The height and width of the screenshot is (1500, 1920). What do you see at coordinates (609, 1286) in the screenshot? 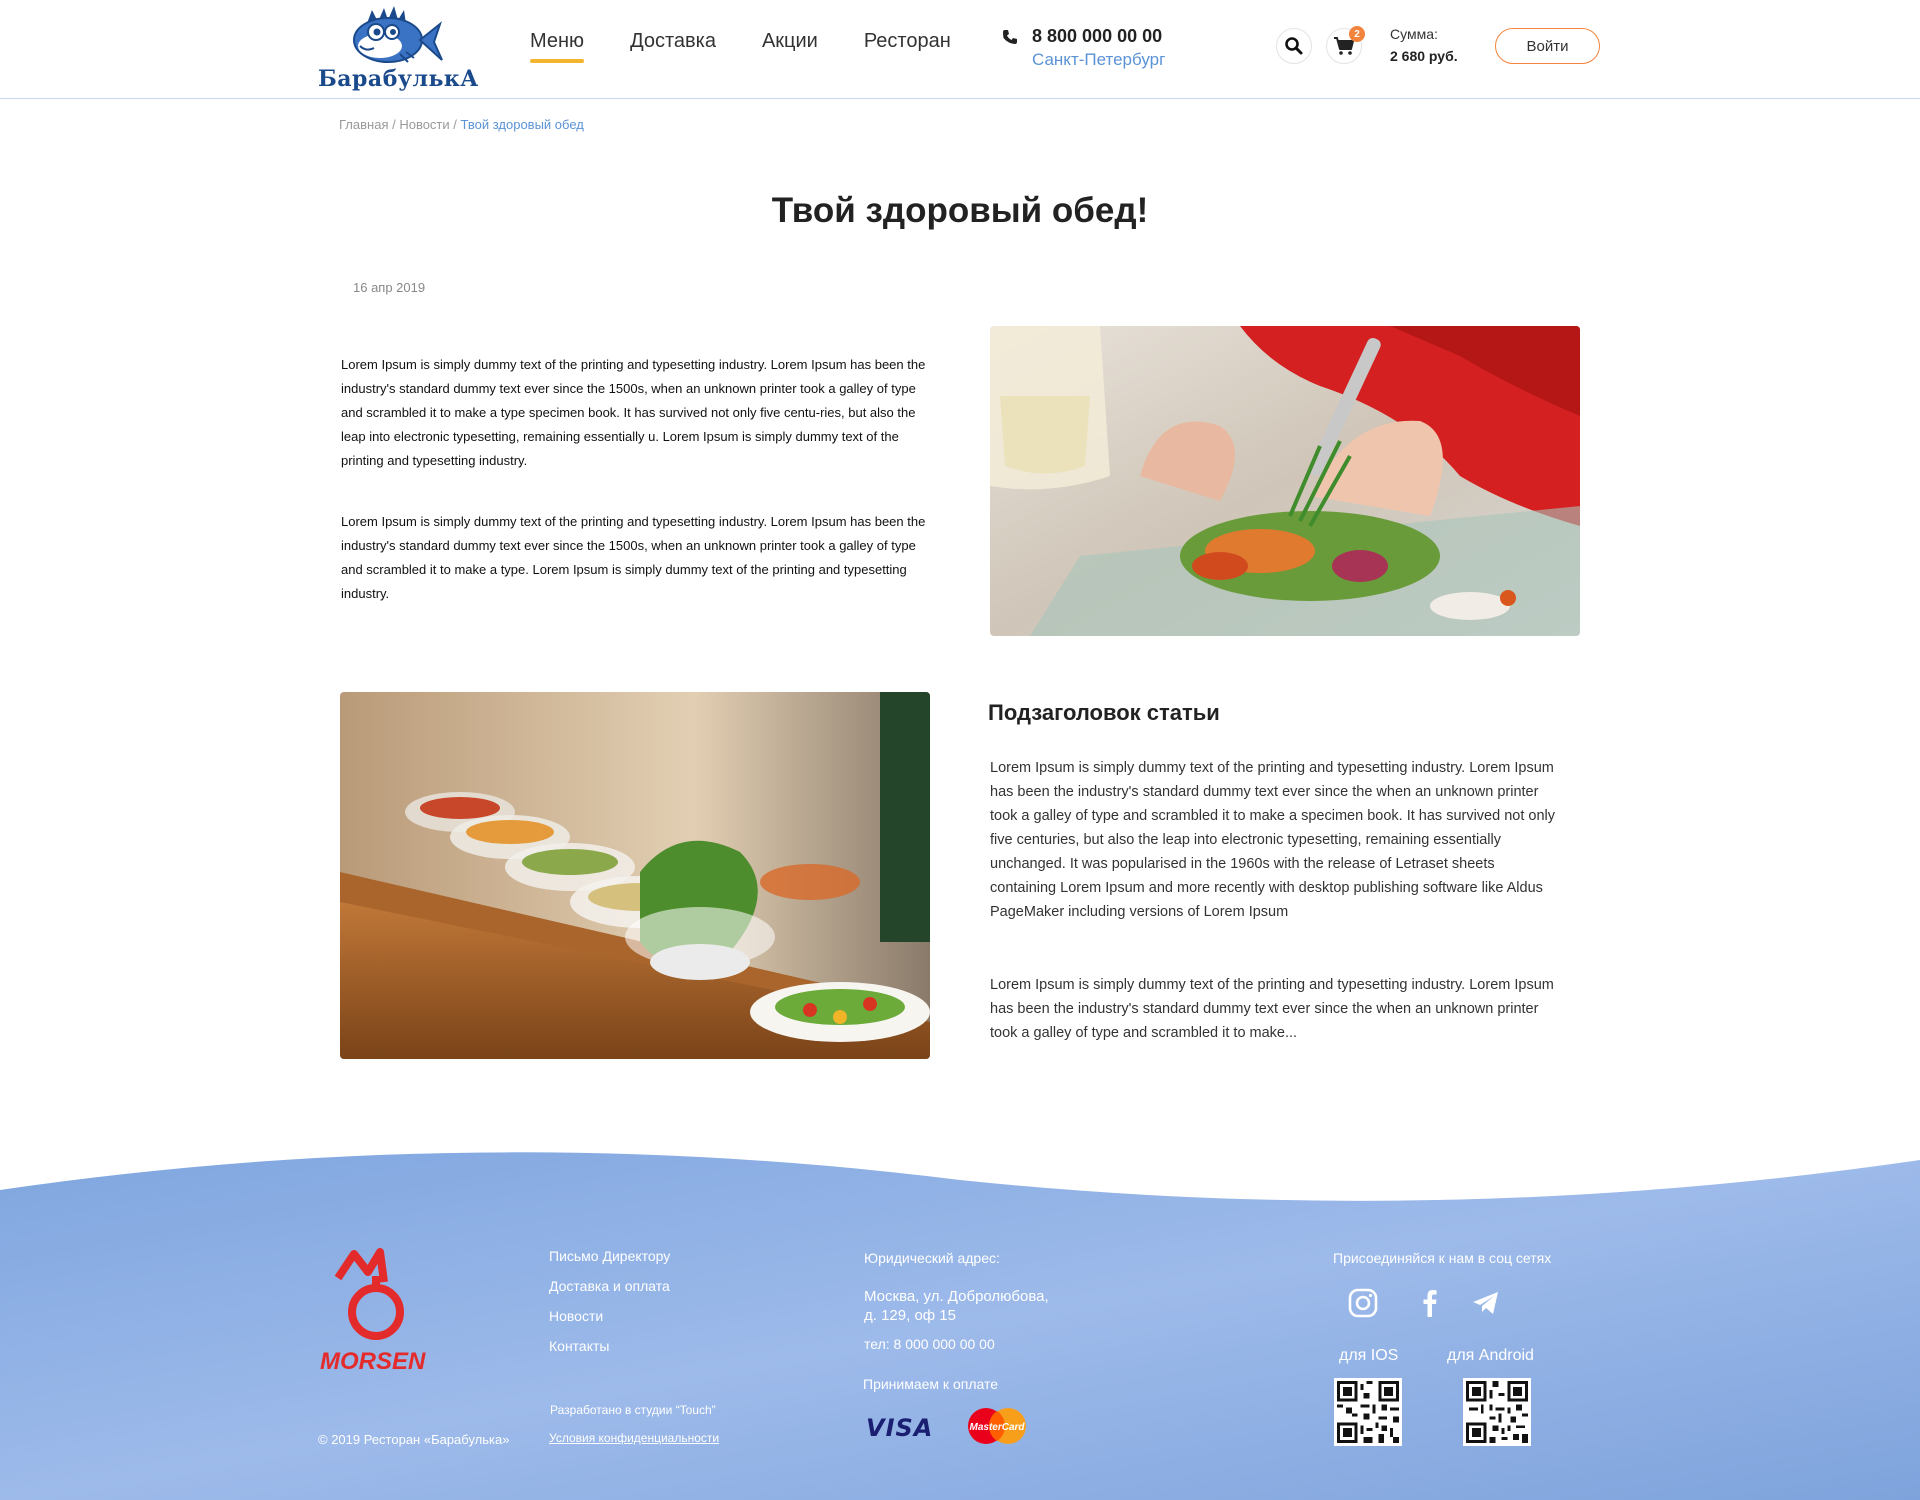
I see `footer-link-delivery: Доставка и оплата` at bounding box center [609, 1286].